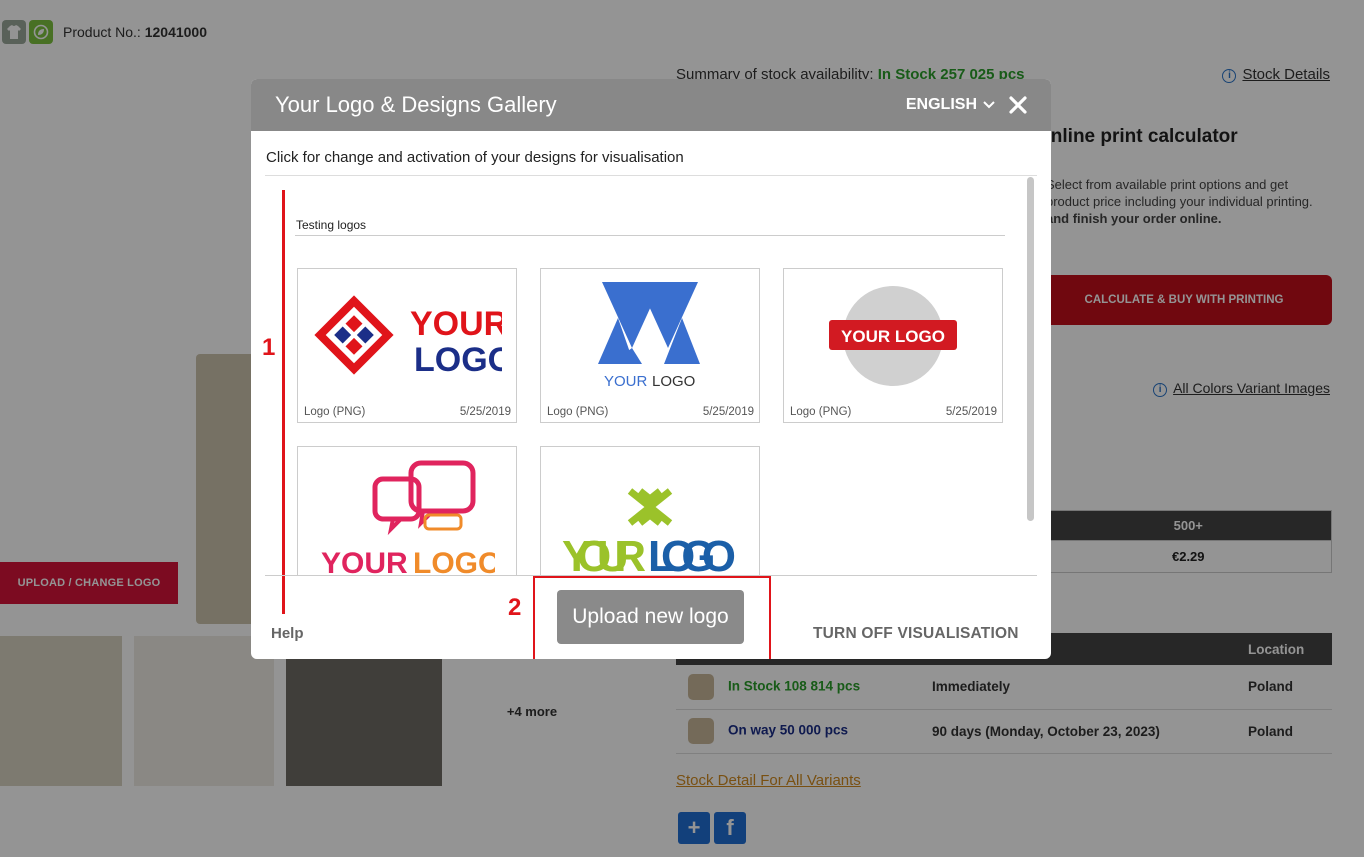 The width and height of the screenshot is (1364, 857). Describe the element at coordinates (407, 336) in the screenshot. I see `red-diamond-logo-icon: YOUR LOGO` at that location.